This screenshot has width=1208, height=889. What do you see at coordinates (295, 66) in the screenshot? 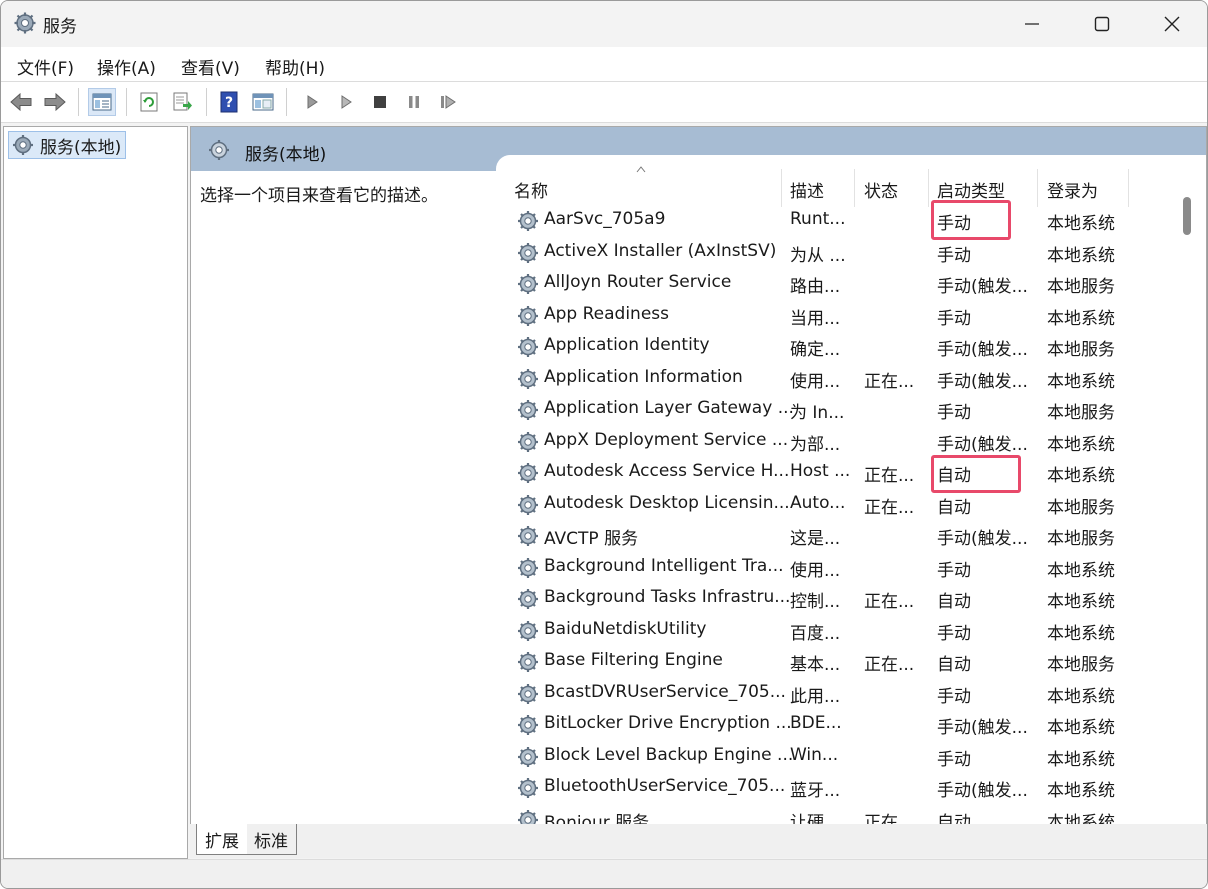
I see `menu-help: 帮助(H)` at bounding box center [295, 66].